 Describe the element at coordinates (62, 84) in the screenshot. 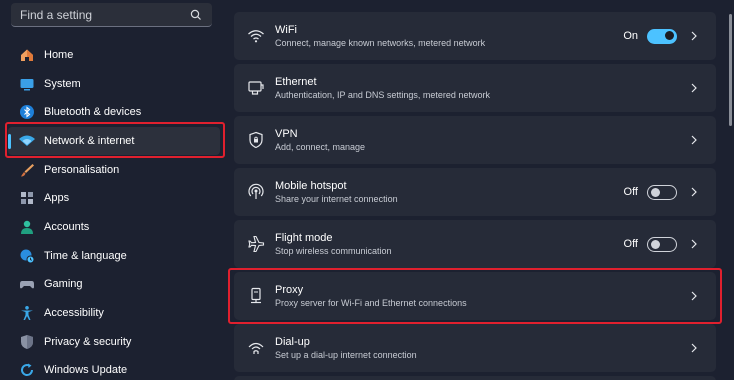

I see `sidebar-item-label: System` at that location.